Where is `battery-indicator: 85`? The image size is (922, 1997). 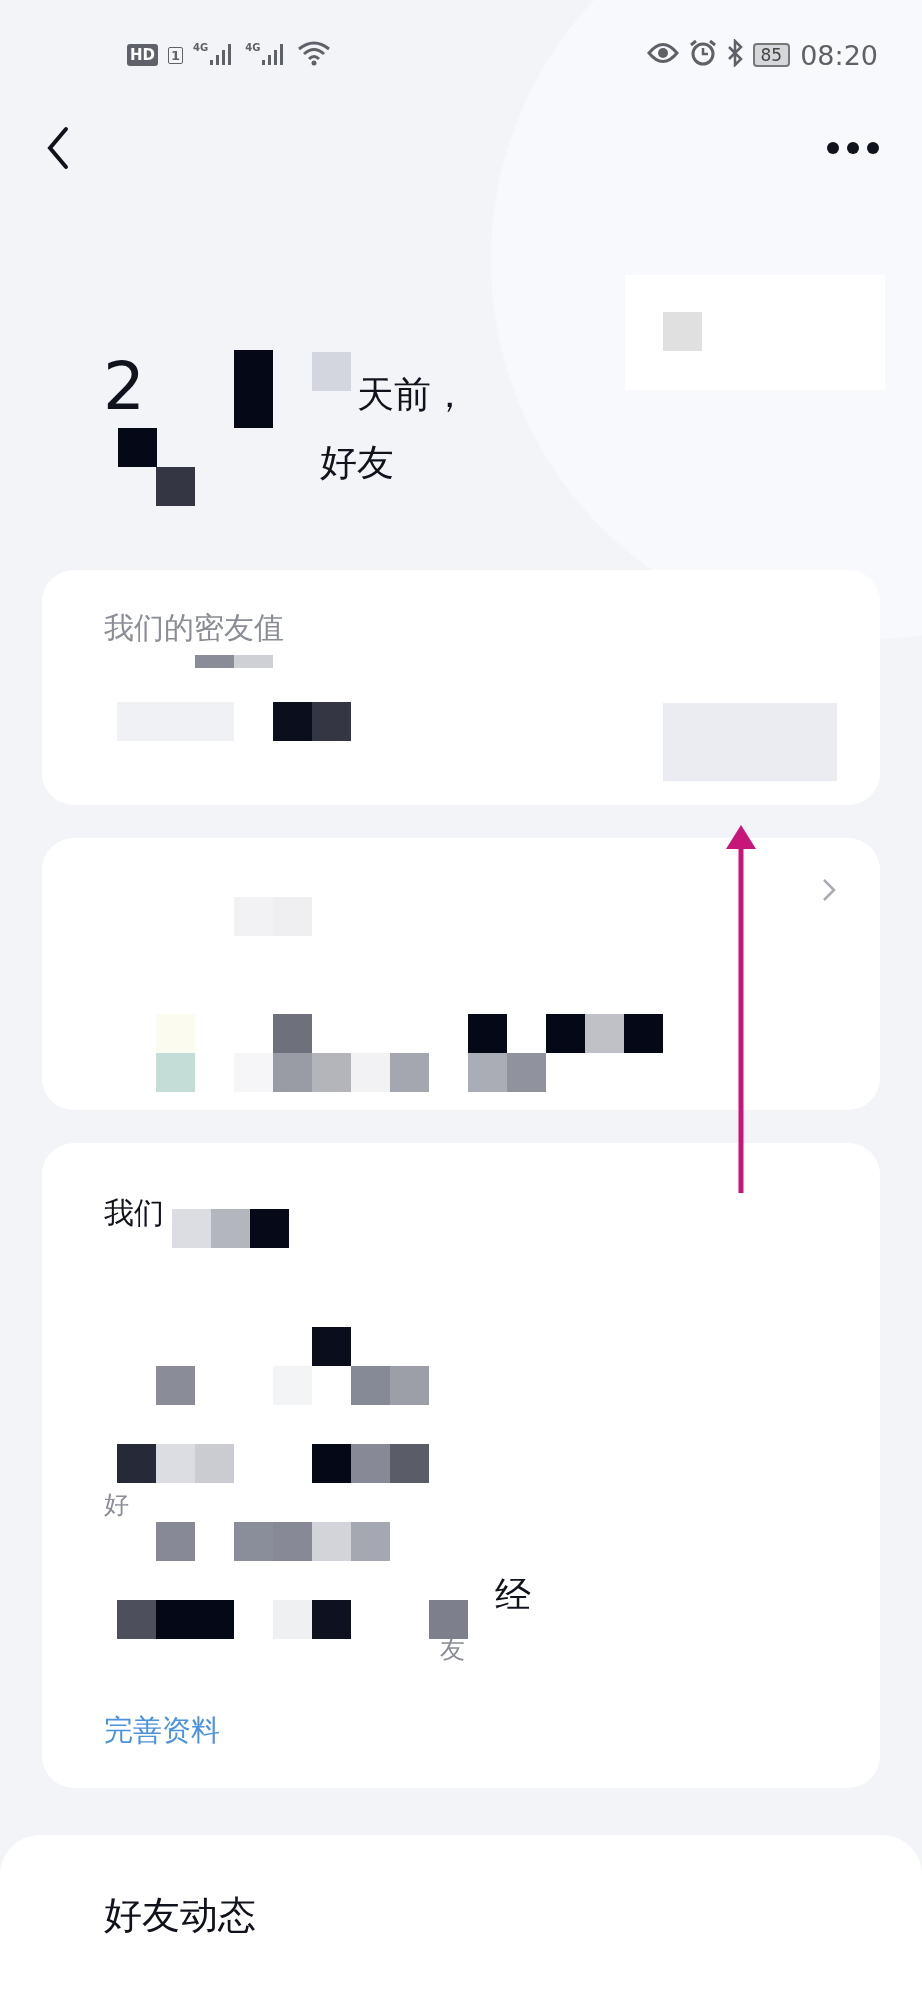
battery-indicator: 85 is located at coordinates (771, 55).